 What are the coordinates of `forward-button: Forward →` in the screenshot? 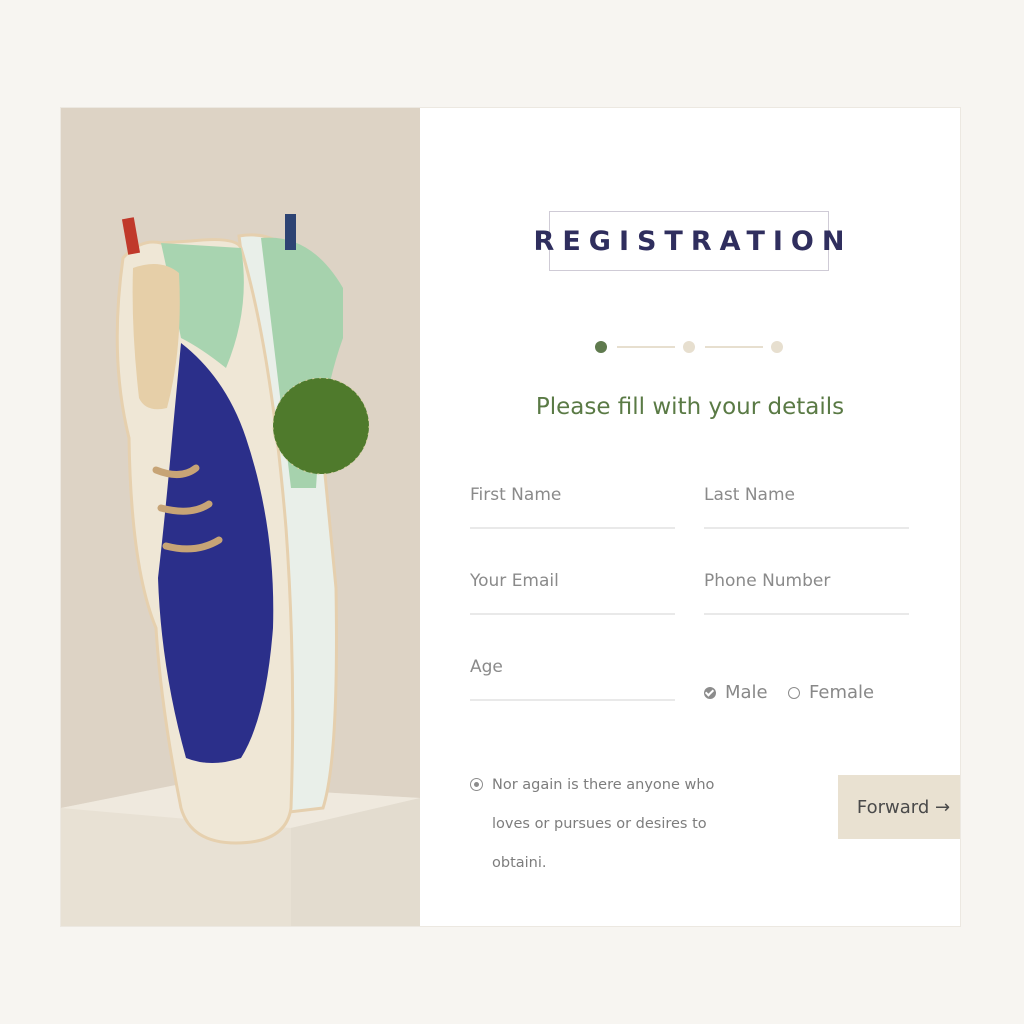 It's located at (899, 807).